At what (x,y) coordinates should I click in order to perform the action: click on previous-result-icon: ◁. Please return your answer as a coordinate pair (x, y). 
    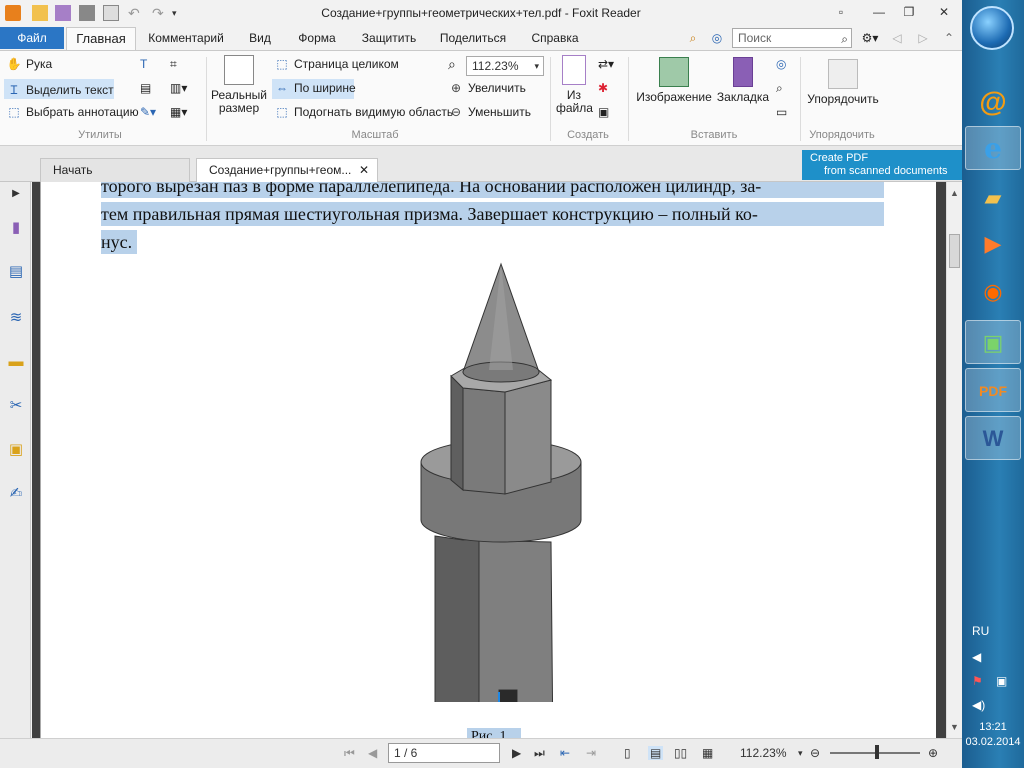
    Looking at the image, I should click on (897, 38).